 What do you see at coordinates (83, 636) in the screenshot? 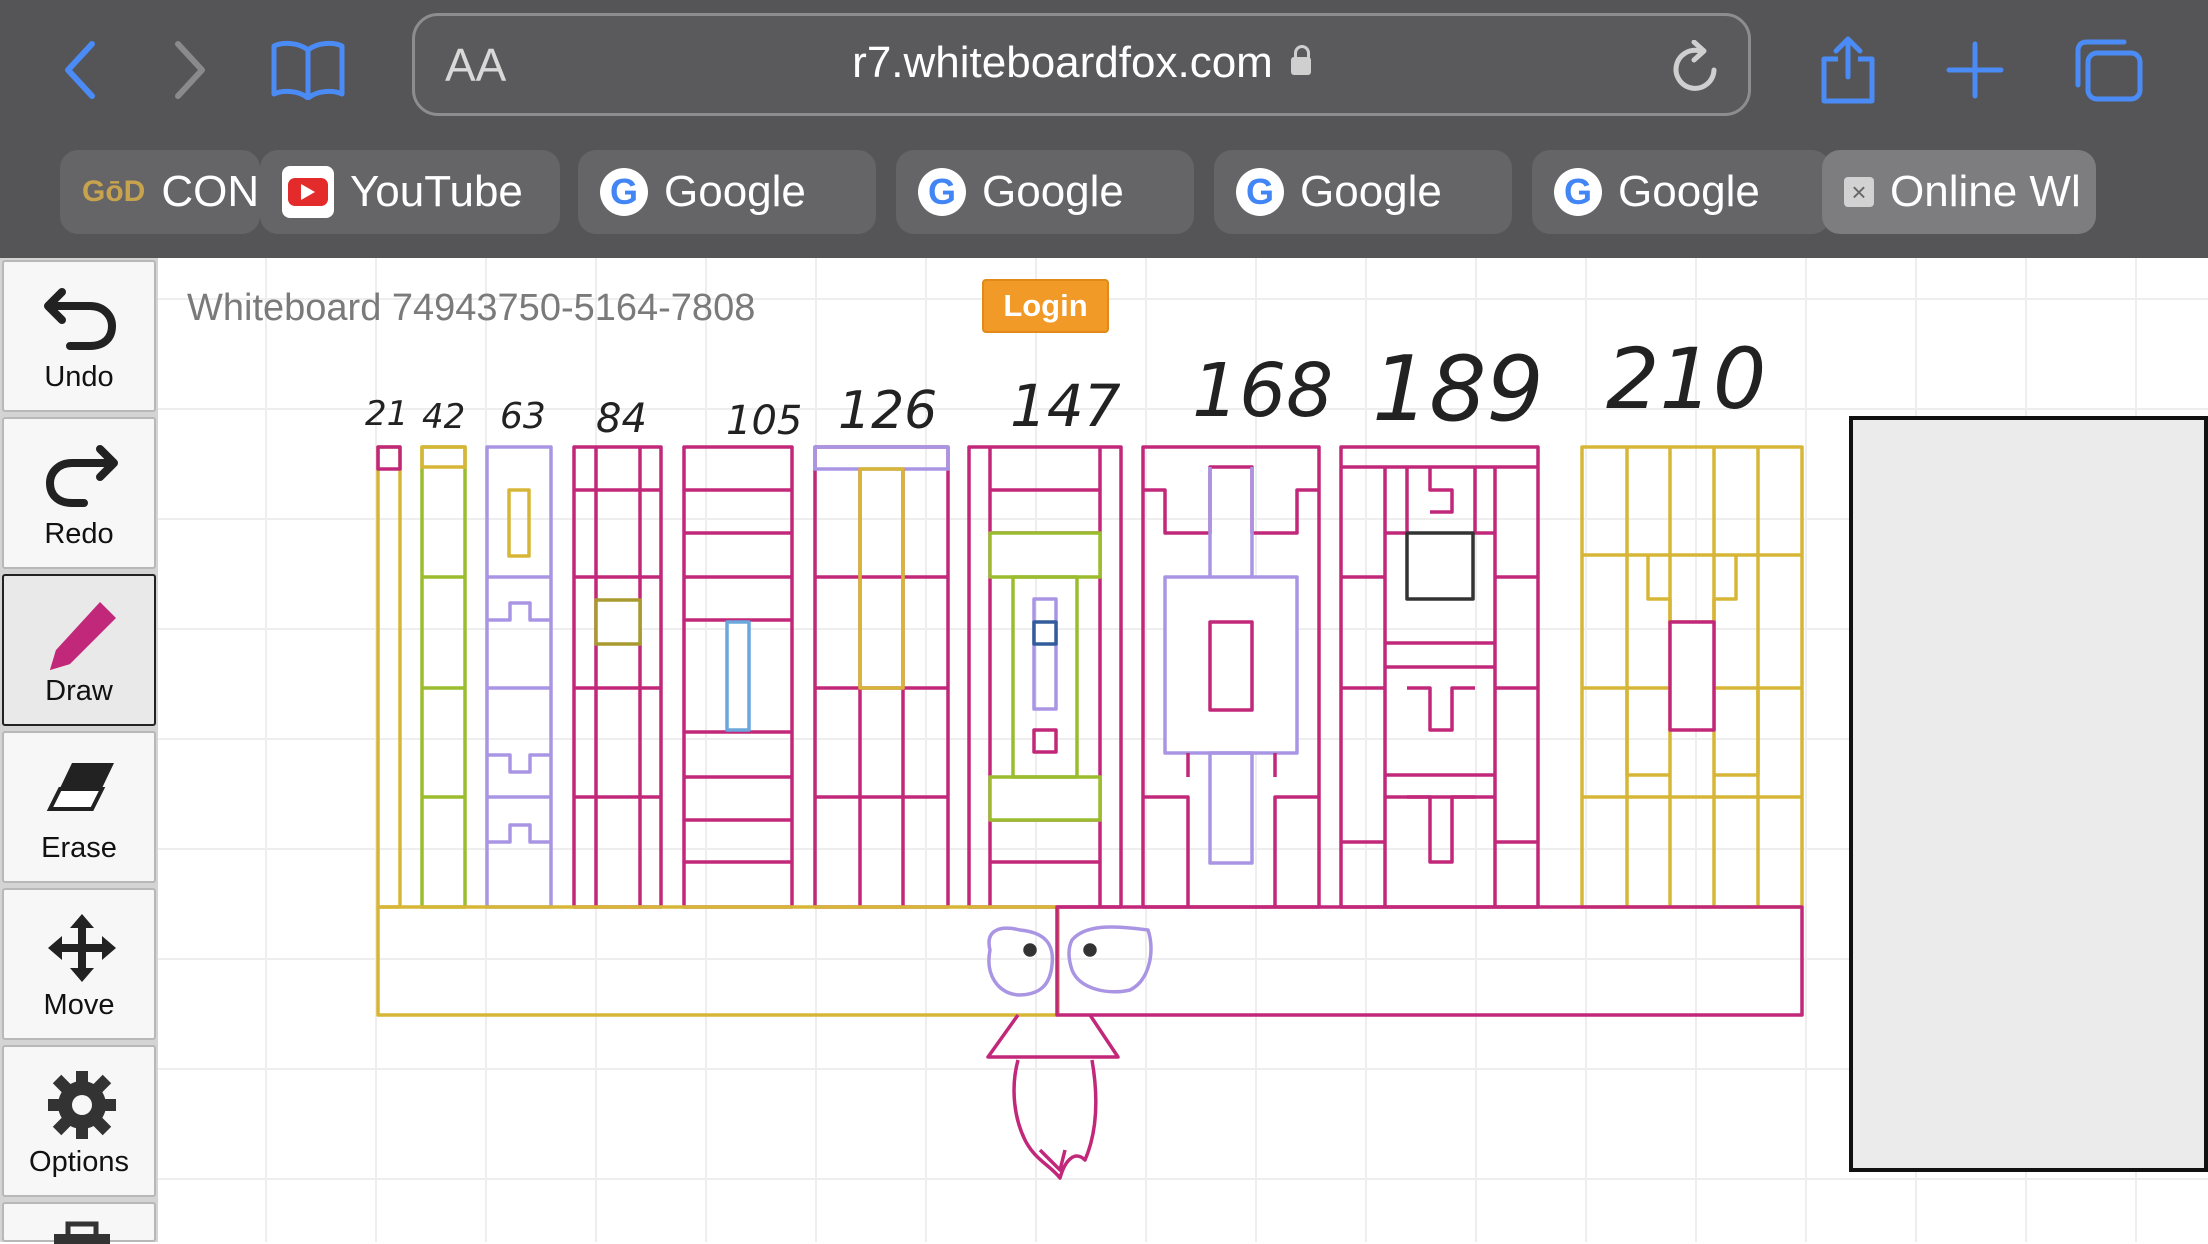
I see `pencil-icon` at bounding box center [83, 636].